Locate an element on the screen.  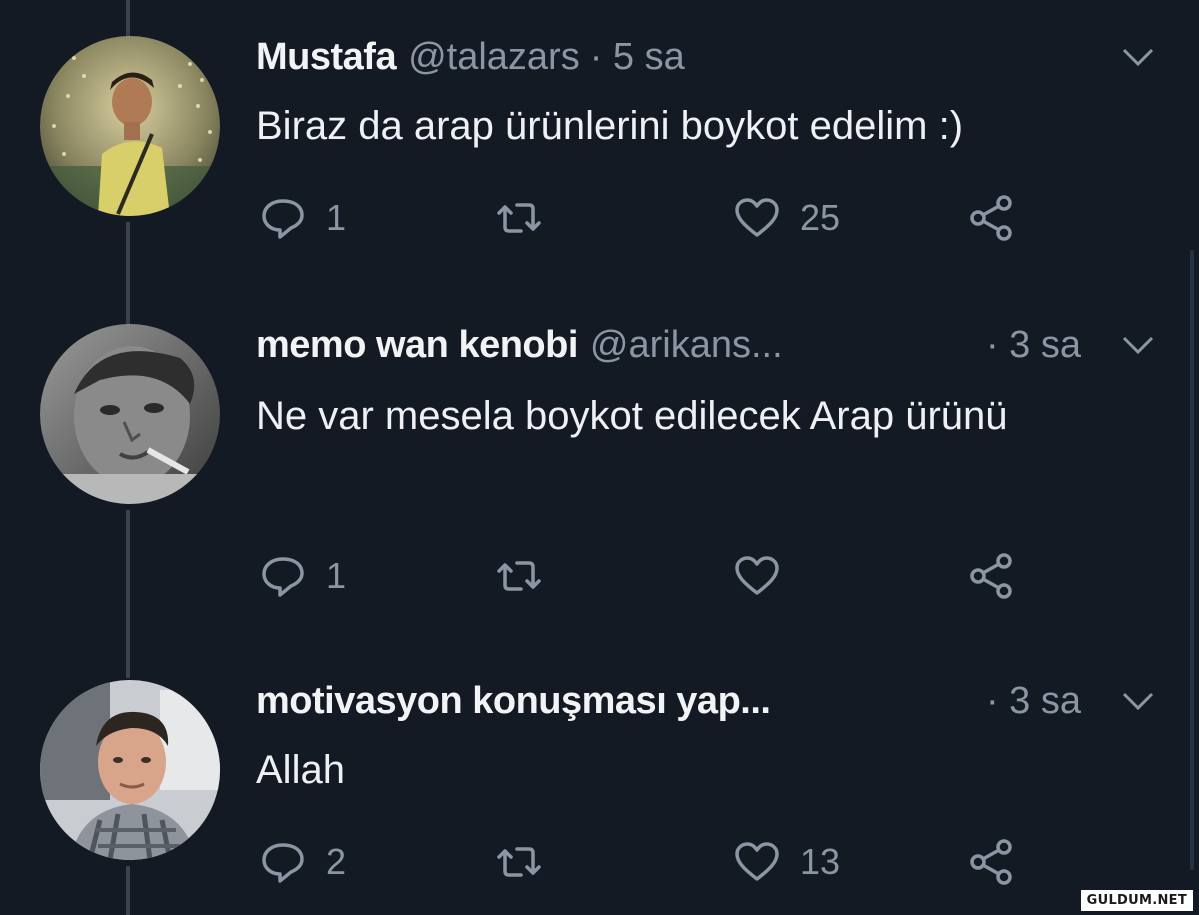
like-count: 13 is located at coordinates (820, 861).